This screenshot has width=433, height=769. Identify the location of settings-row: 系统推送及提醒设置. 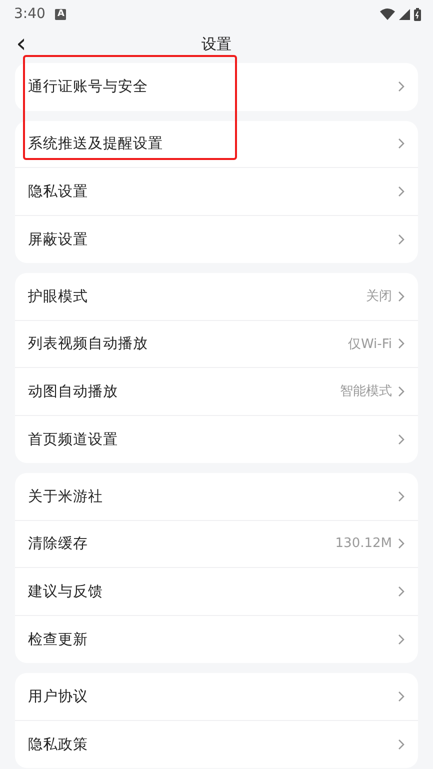
(216, 144).